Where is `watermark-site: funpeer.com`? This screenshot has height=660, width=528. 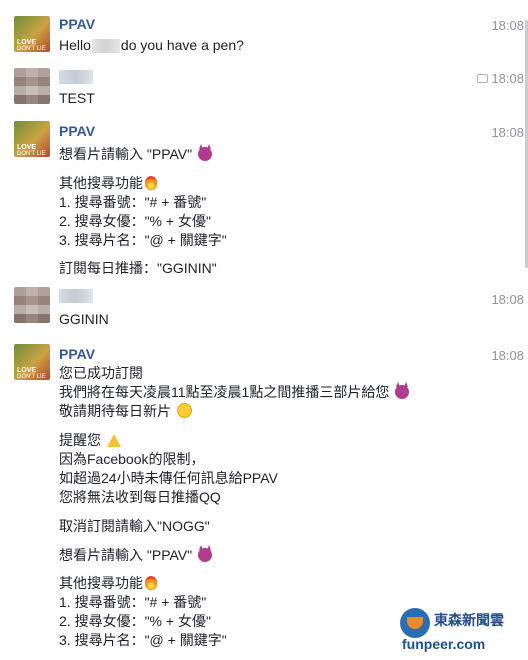 watermark-site: funpeer.com is located at coordinates (444, 644).